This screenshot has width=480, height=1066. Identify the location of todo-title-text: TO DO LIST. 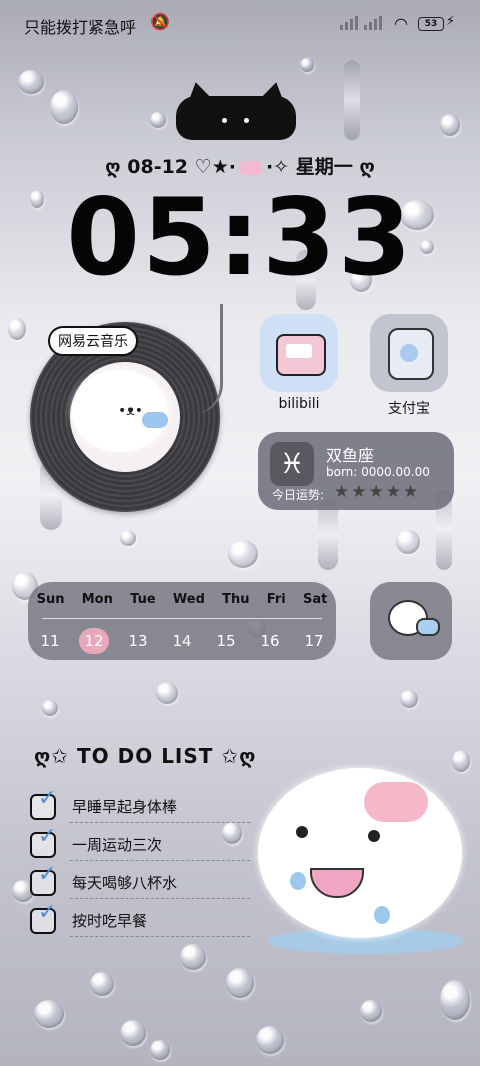
(145, 756).